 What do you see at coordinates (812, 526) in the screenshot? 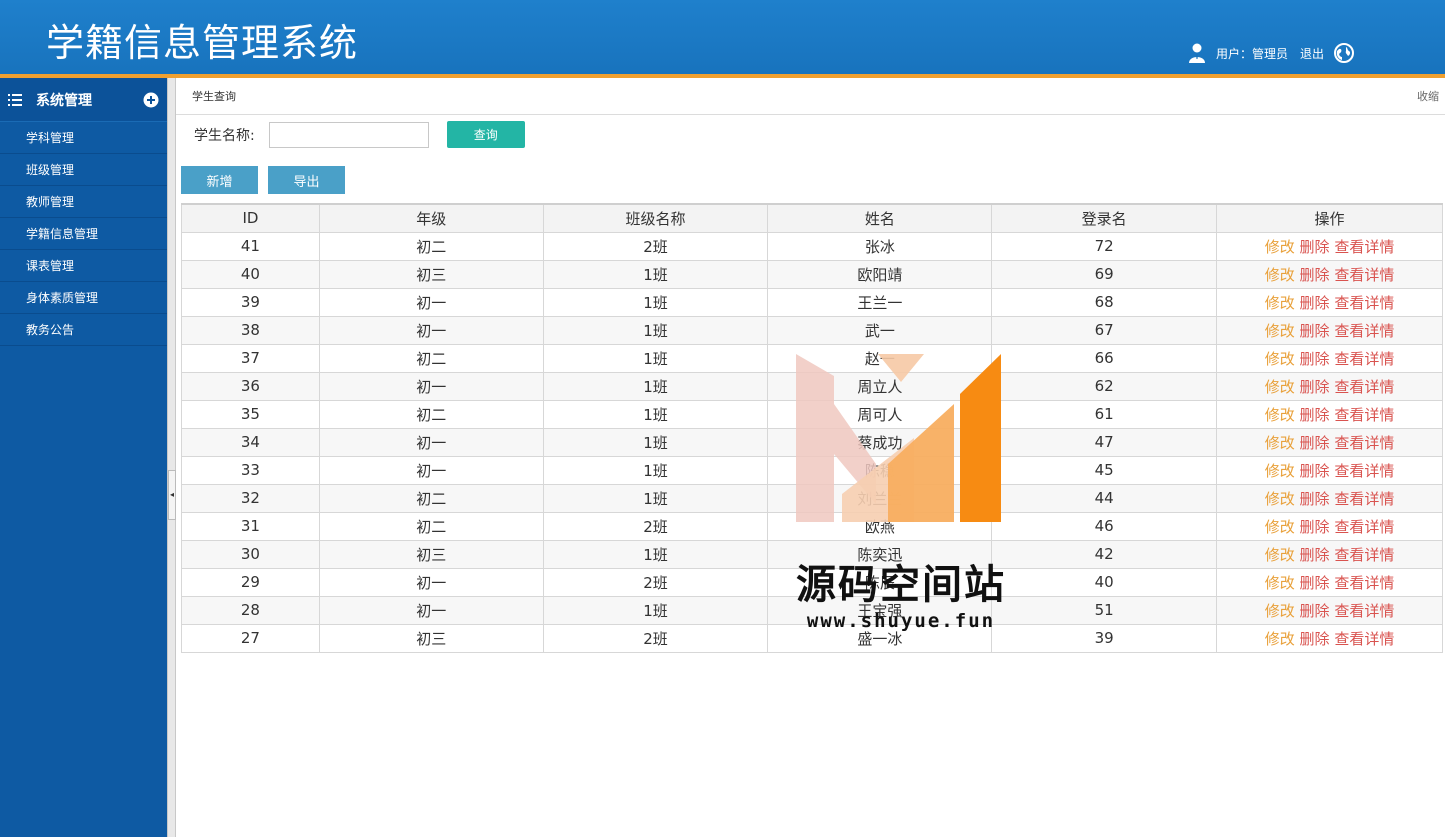
I see `table-row: 31 初二 2班 欧燕 46 修改 删除 查看详情` at bounding box center [812, 526].